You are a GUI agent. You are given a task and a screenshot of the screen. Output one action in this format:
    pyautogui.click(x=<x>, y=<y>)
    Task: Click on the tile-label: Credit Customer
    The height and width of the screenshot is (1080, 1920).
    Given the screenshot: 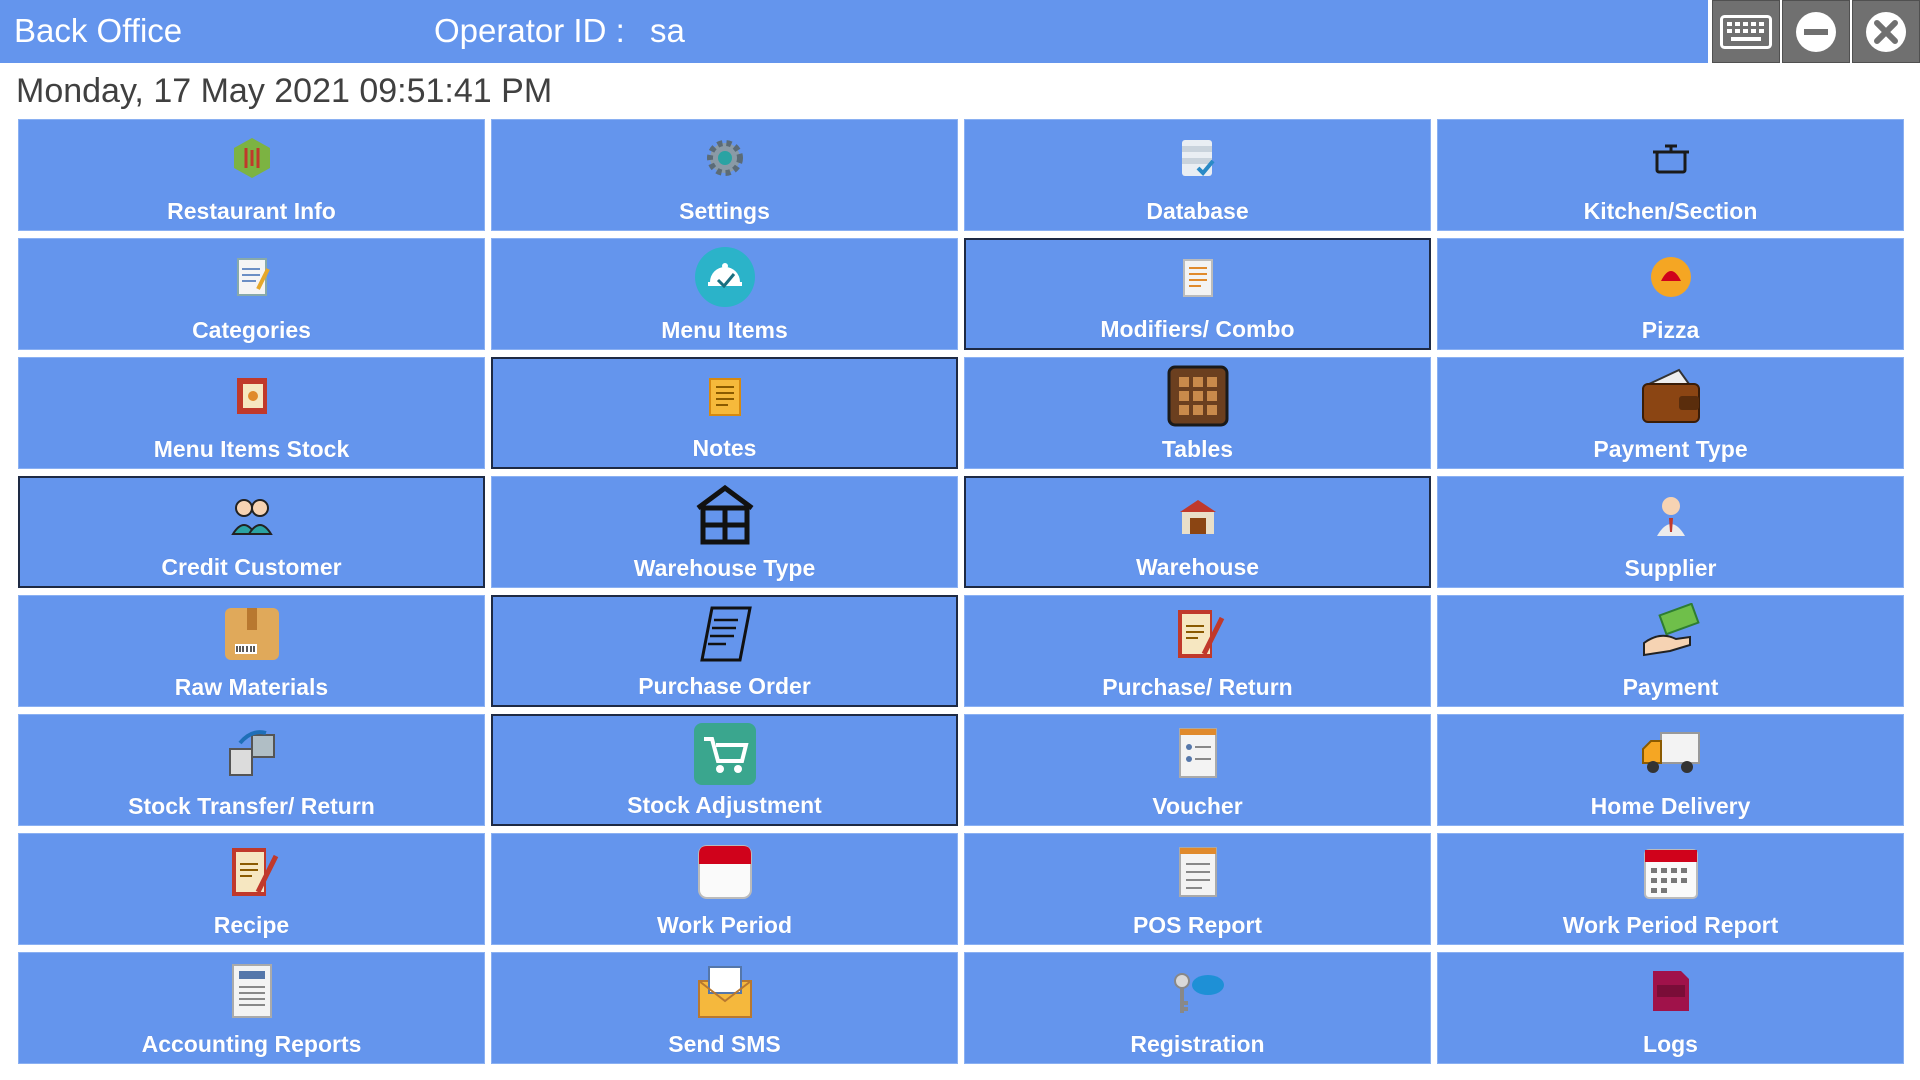 What is the action you would take?
    pyautogui.click(x=251, y=567)
    